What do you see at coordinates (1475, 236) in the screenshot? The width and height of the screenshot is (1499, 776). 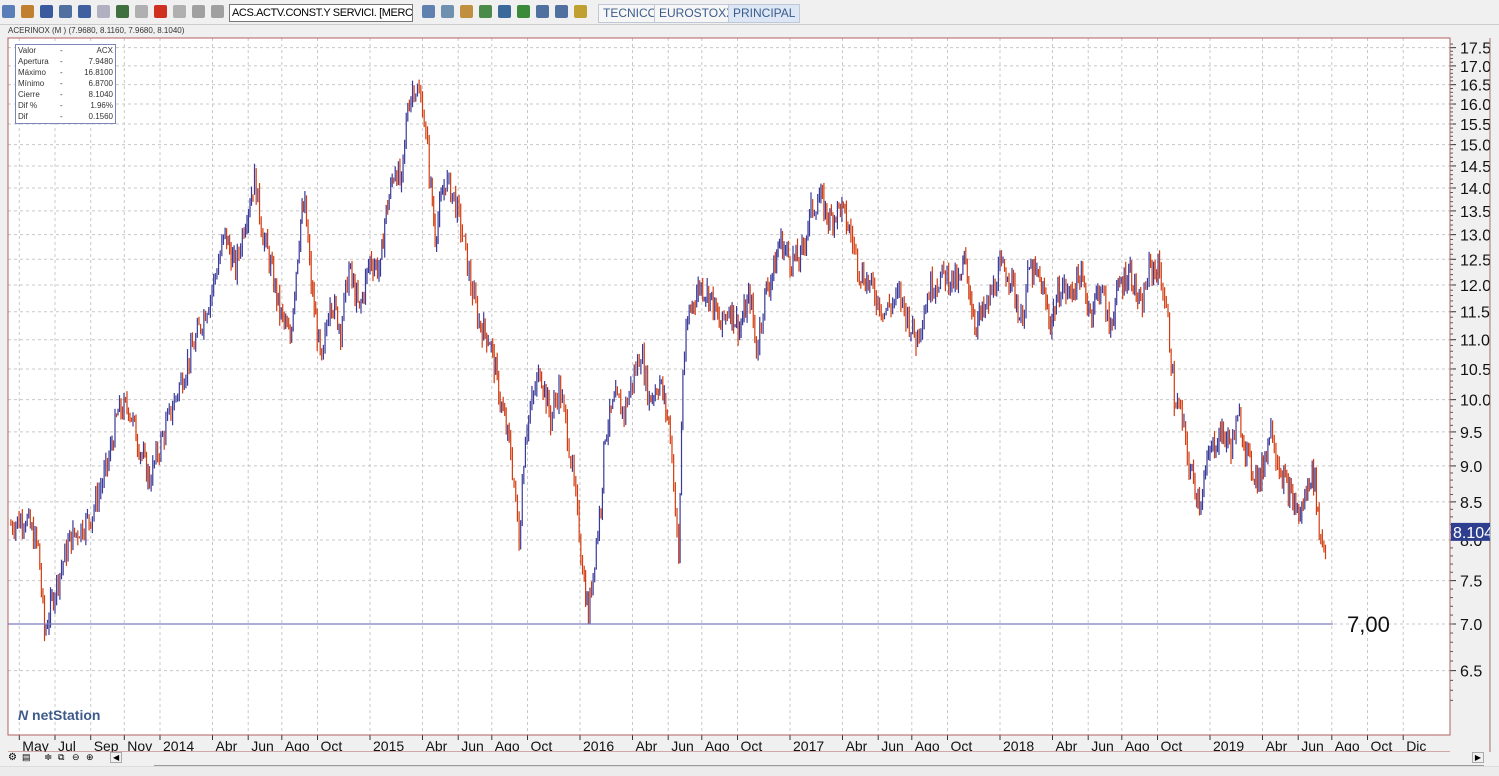 I see `y-tick-label: 13.0` at bounding box center [1475, 236].